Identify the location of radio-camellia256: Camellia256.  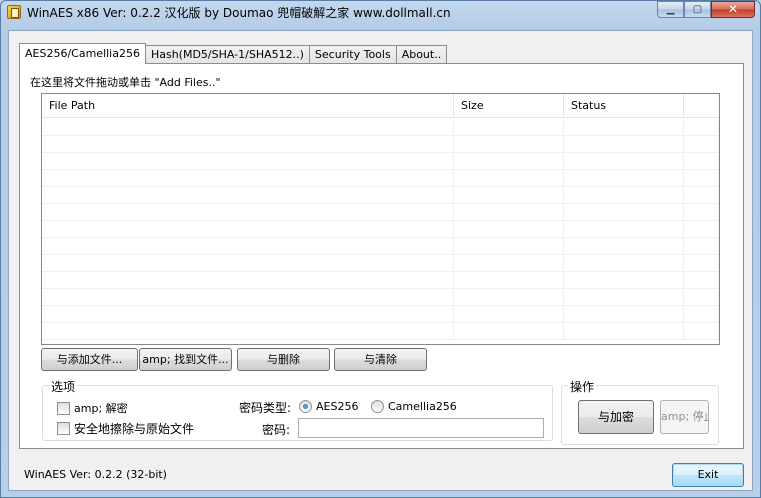
(414, 406).